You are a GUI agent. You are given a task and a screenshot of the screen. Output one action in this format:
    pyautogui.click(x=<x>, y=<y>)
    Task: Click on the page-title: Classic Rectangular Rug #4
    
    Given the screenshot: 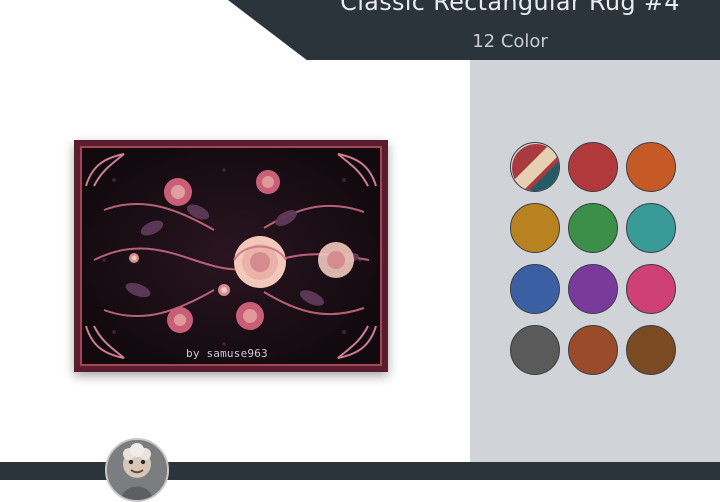 What is the action you would take?
    pyautogui.click(x=510, y=8)
    